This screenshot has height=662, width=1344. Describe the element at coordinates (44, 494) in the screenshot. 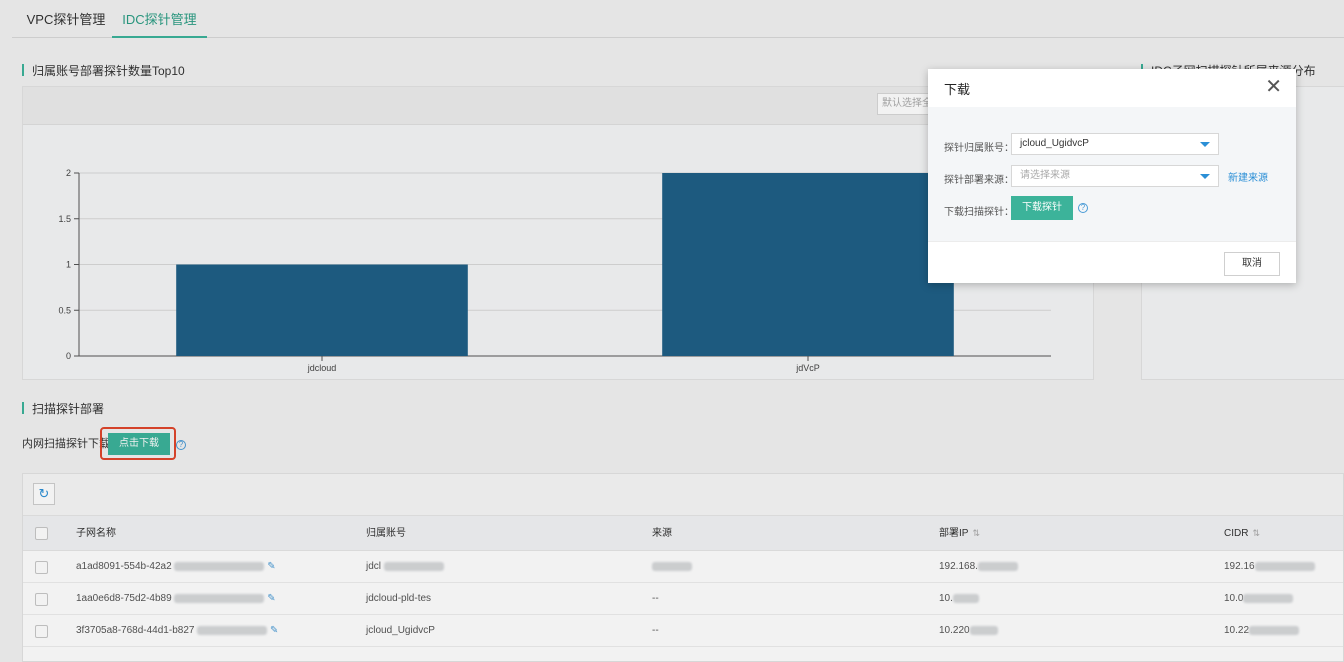

I see `refresh-icon: ↻` at that location.